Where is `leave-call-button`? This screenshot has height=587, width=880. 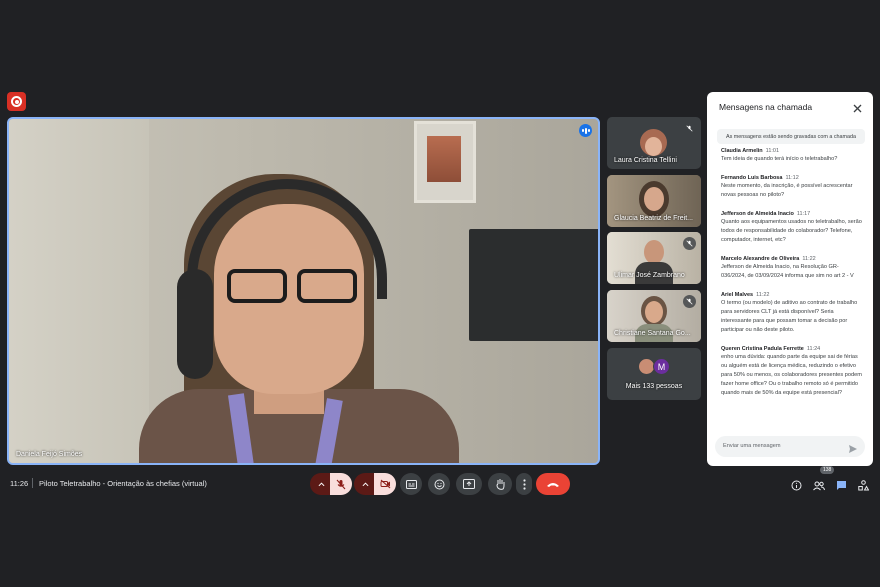
leave-call-button is located at coordinates (553, 484).